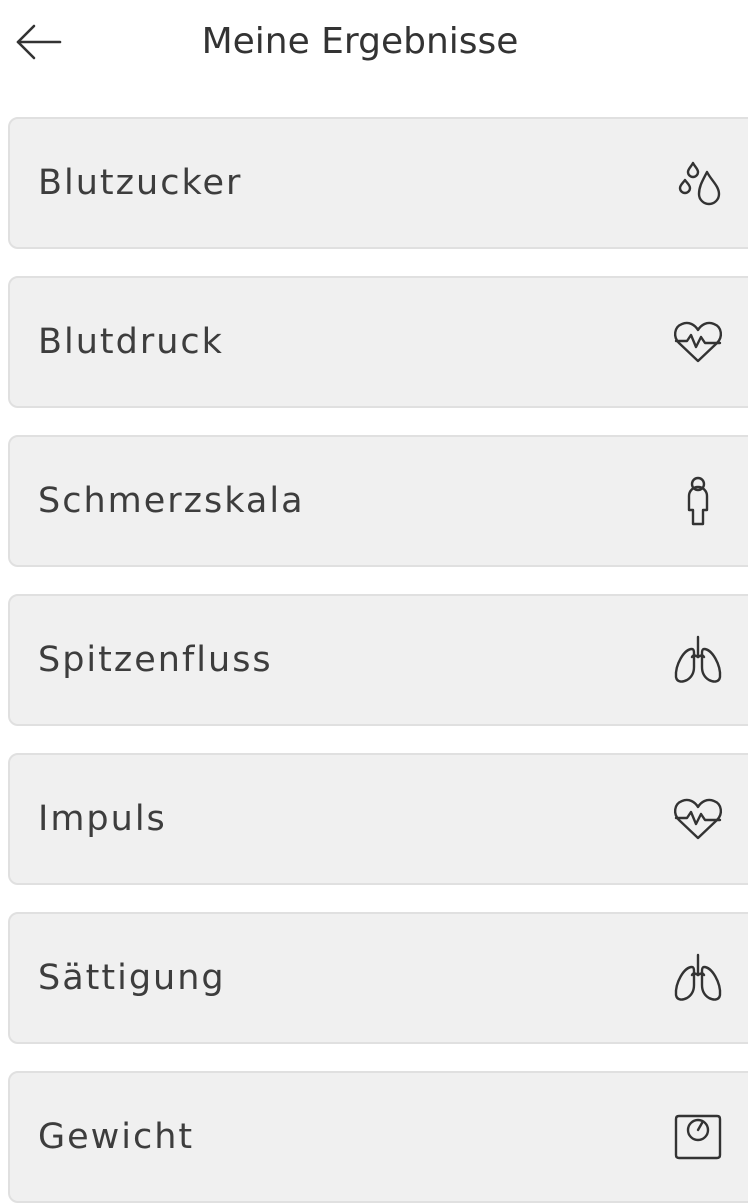  Describe the element at coordinates (378, 978) in the screenshot. I see `list-item-saettigung: Sättigung` at that location.